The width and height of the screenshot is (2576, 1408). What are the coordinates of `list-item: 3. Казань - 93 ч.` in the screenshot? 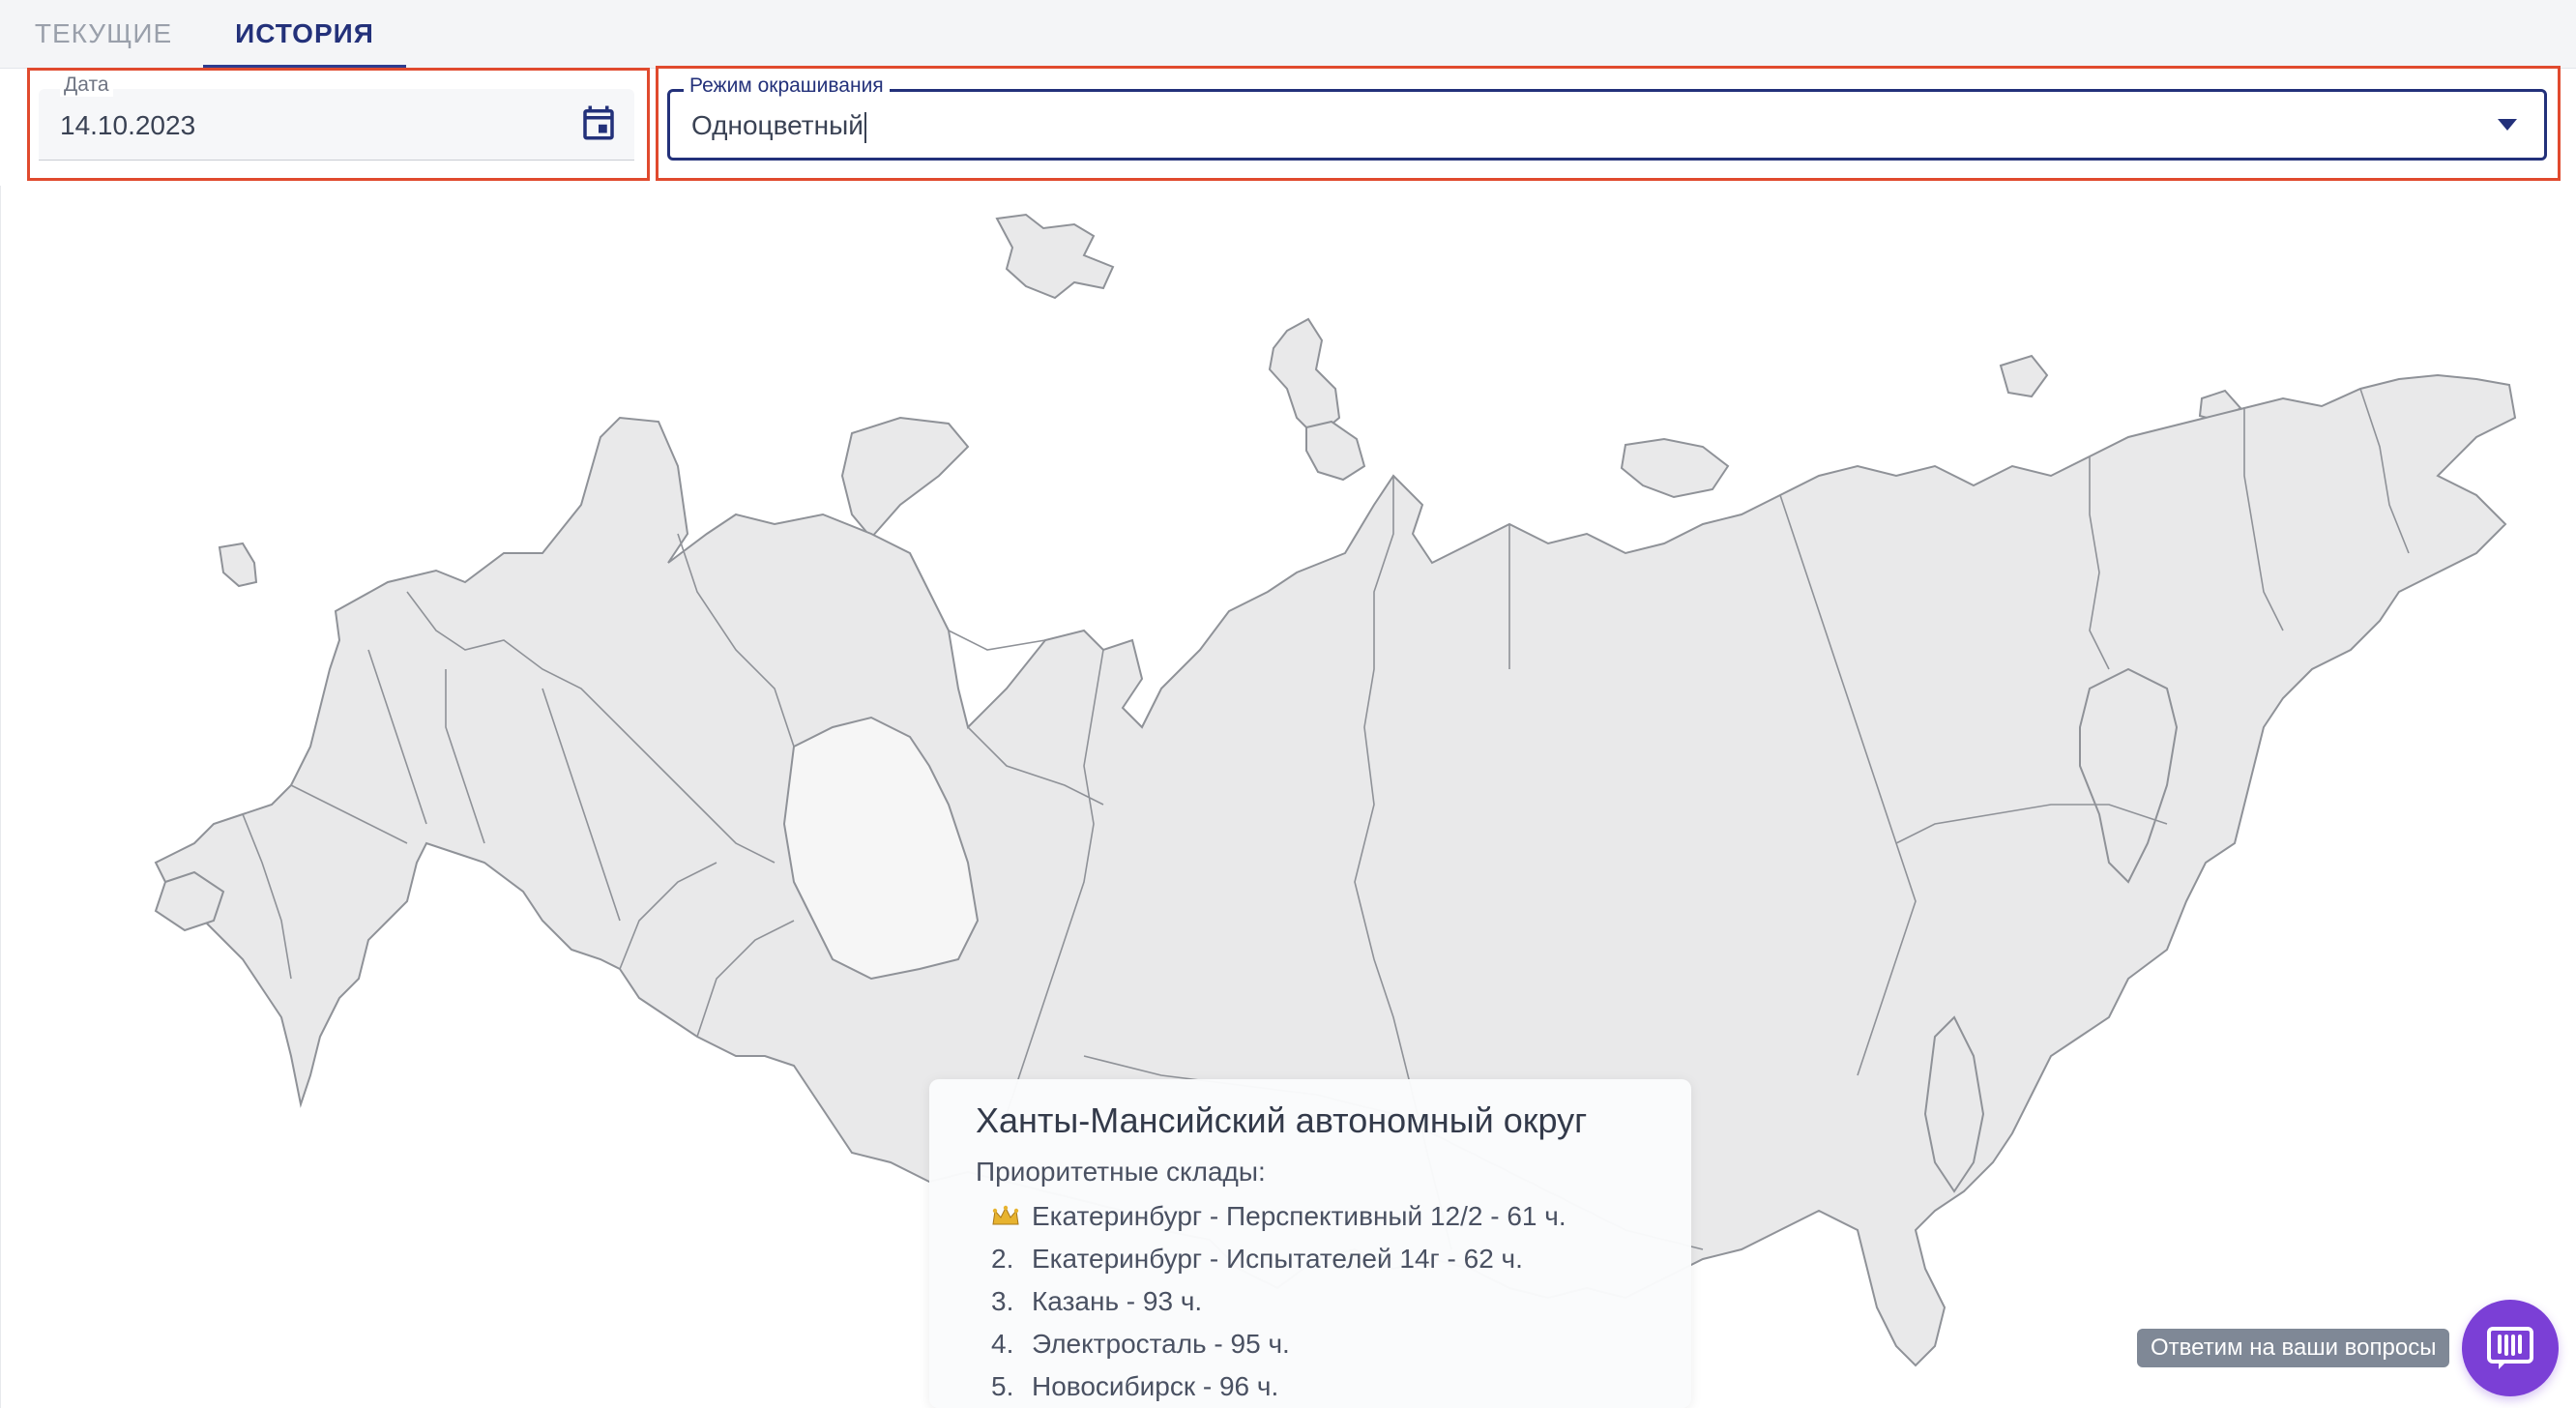 It's located at (1278, 1301).